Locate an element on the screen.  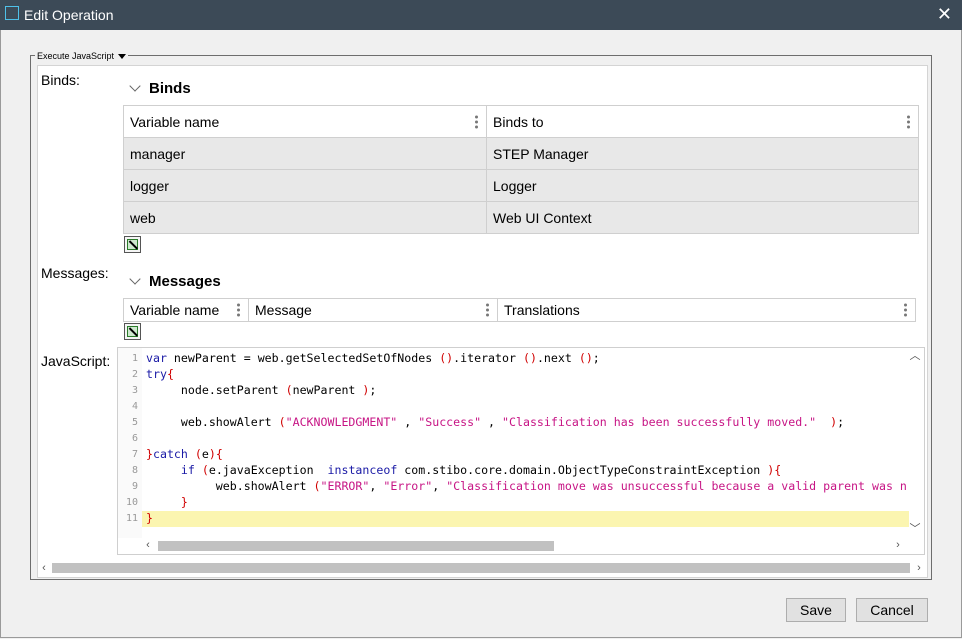
messages-section-header: Messages is located at coordinates (175, 281).